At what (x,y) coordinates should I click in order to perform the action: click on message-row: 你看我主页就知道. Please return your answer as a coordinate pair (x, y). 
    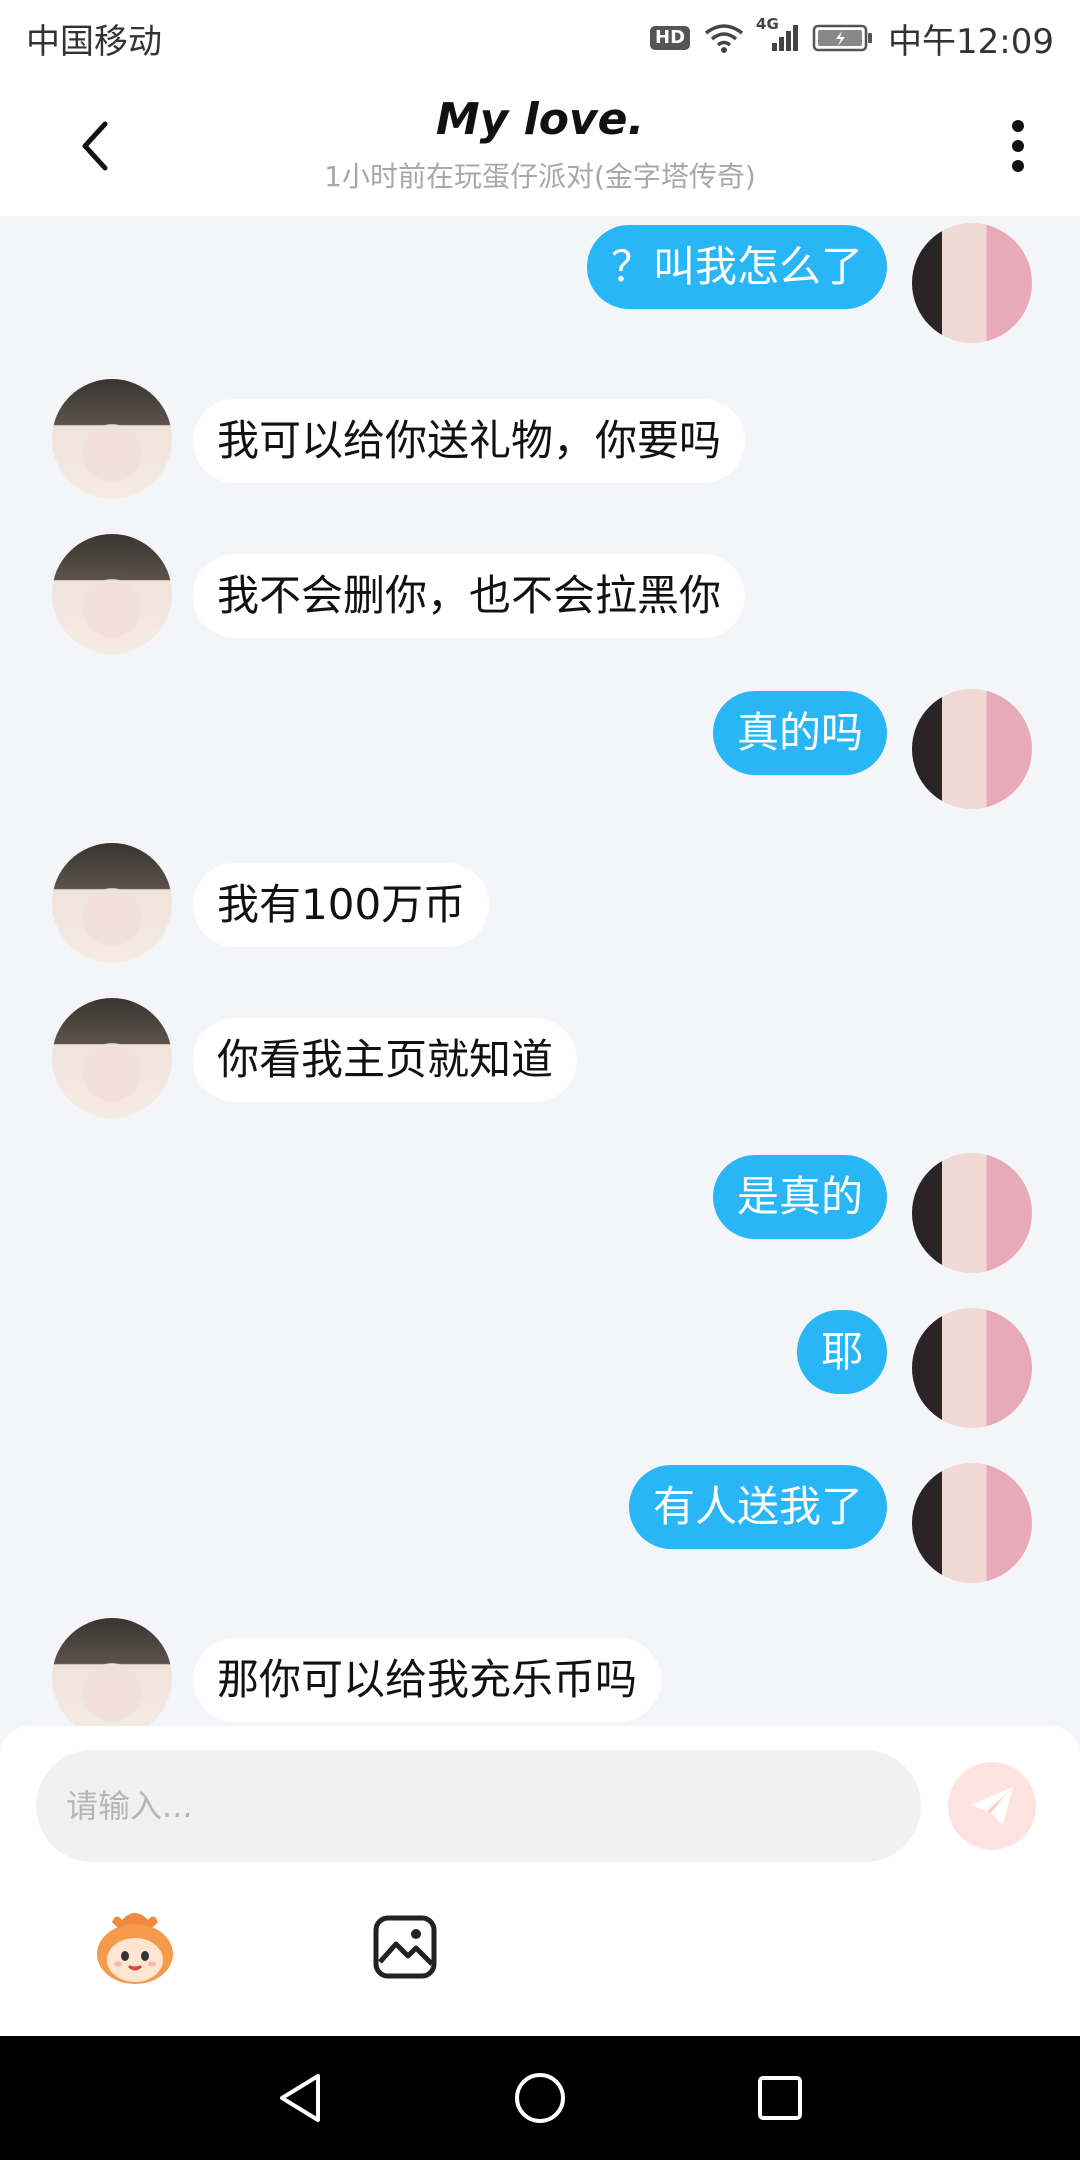
    Looking at the image, I should click on (540, 1063).